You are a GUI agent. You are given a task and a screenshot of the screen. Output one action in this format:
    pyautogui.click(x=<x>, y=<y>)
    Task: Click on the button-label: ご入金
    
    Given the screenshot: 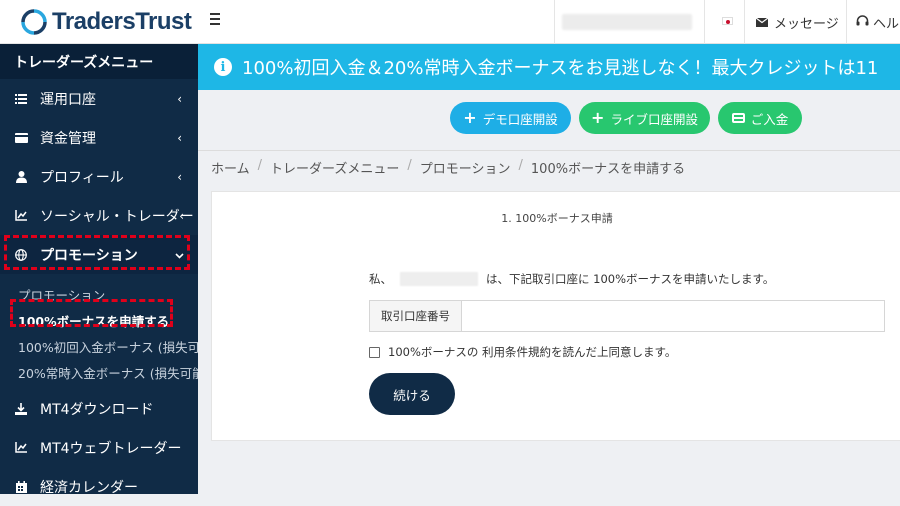 What is the action you would take?
    pyautogui.click(x=769, y=119)
    